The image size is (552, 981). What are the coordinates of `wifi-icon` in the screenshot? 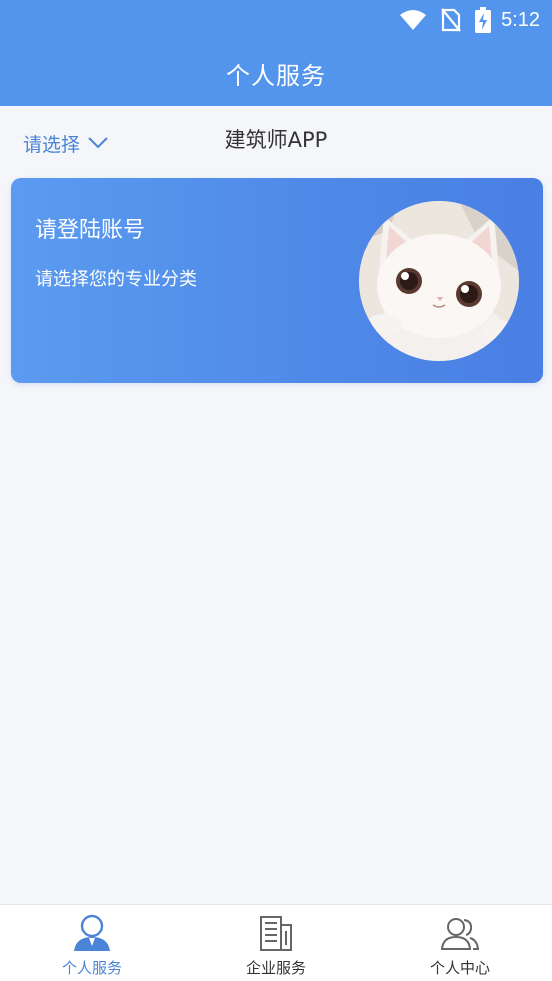 It's located at (413, 20).